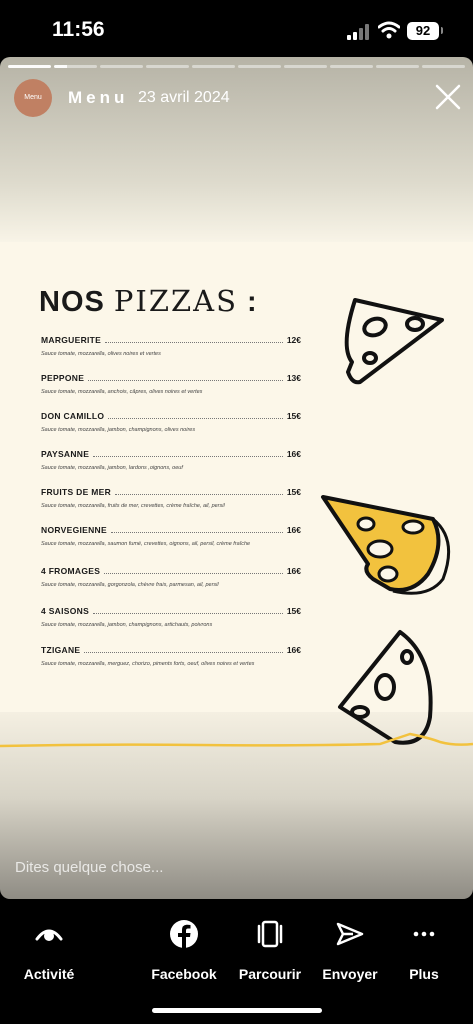  What do you see at coordinates (424, 950) in the screenshot?
I see `more-button: Plus` at bounding box center [424, 950].